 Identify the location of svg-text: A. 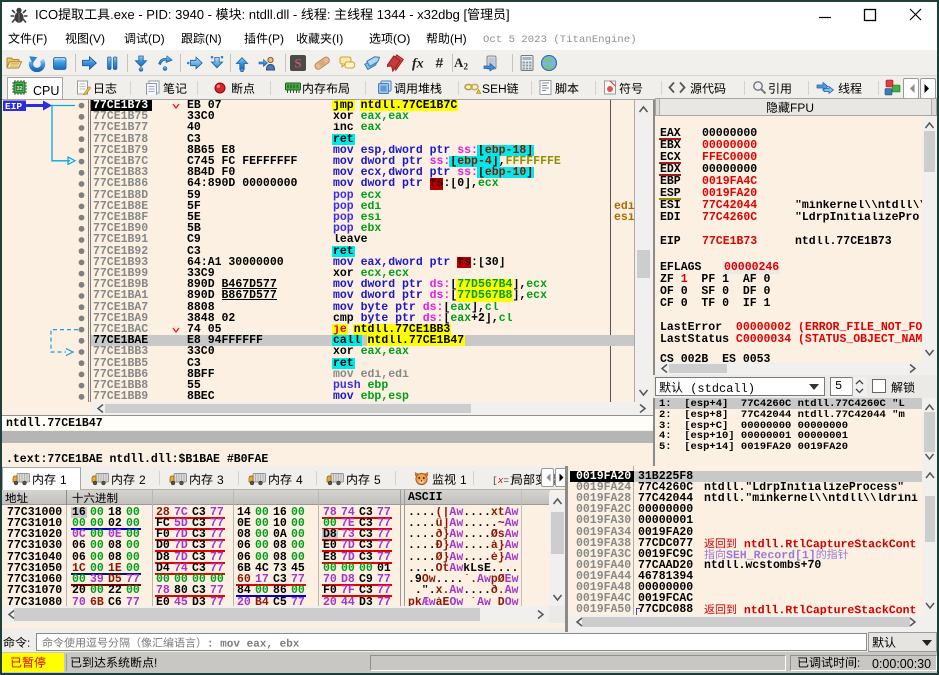
(459, 62).